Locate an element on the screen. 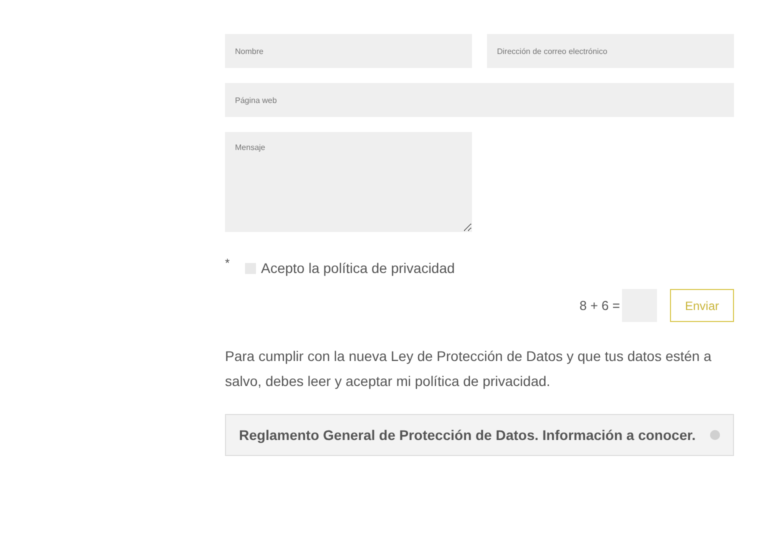 The width and height of the screenshot is (764, 552). privacy-notice: Para cumplir con la nueva Ley de Protección de Datos y que tus datos estén a salvo, debes leer y aceptar mi política de privacidad. is located at coordinates (468, 369).